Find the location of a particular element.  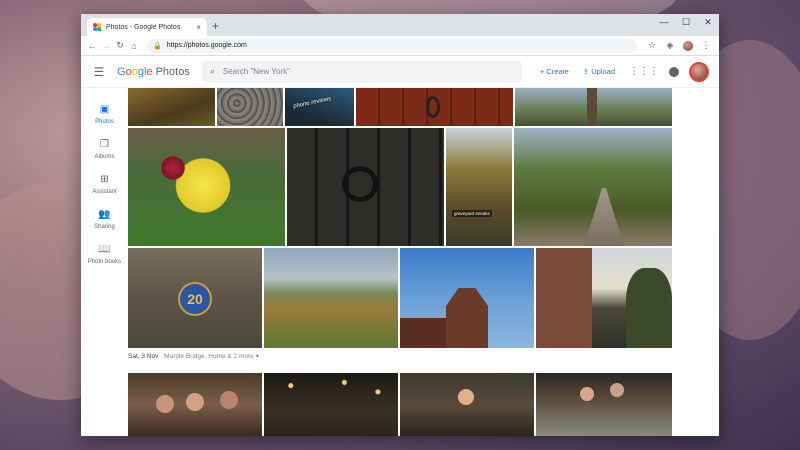

photo-books-icon: 📖 is located at coordinates (104, 249).